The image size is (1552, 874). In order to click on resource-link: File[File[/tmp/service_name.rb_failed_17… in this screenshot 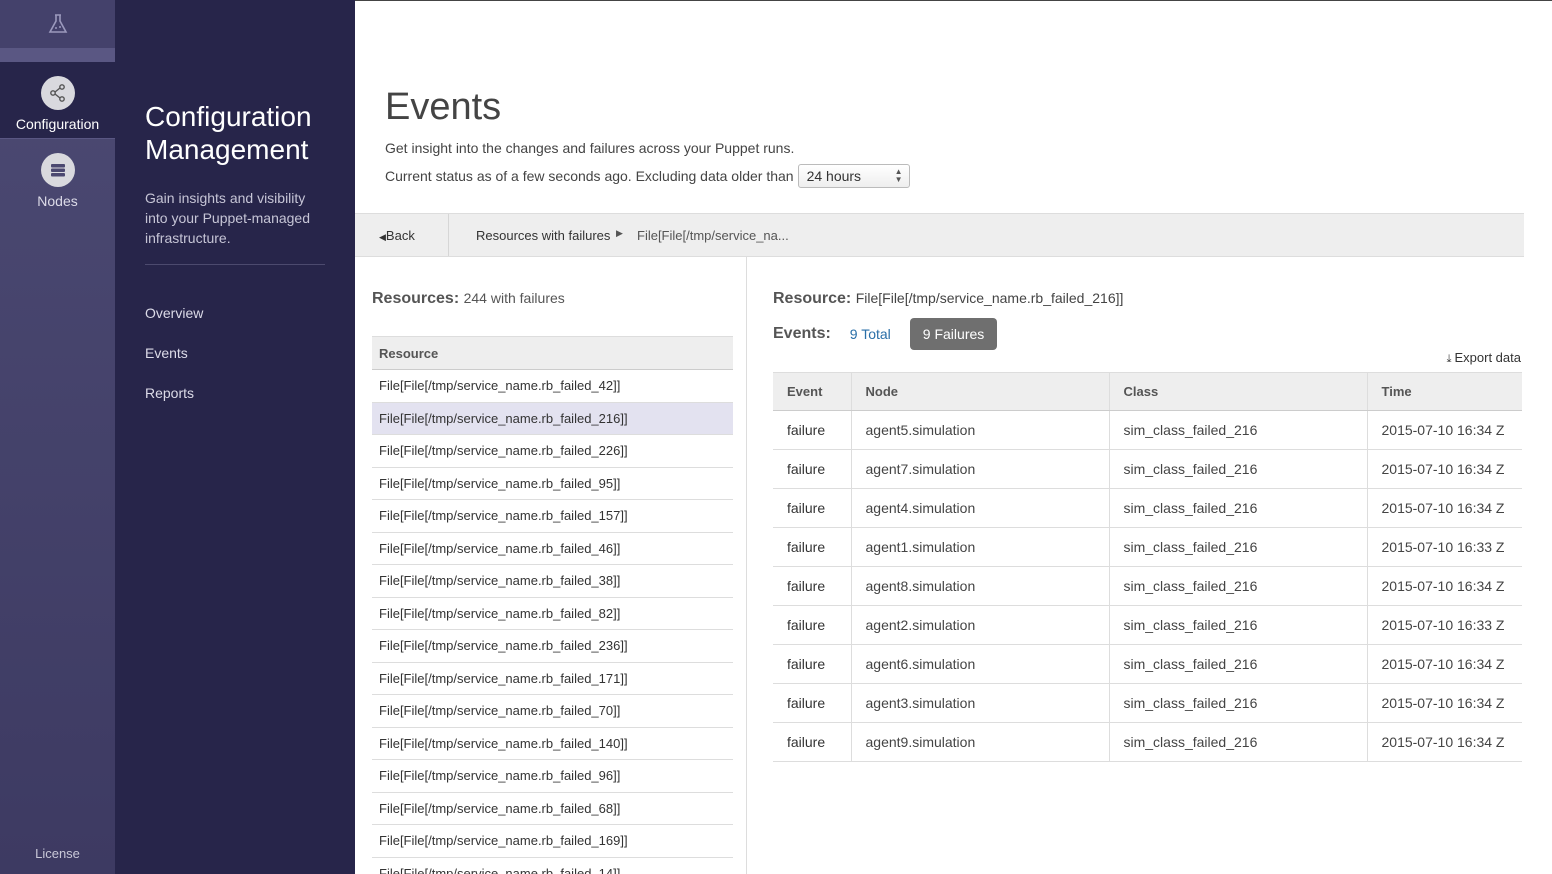, I will do `click(503, 678)`.